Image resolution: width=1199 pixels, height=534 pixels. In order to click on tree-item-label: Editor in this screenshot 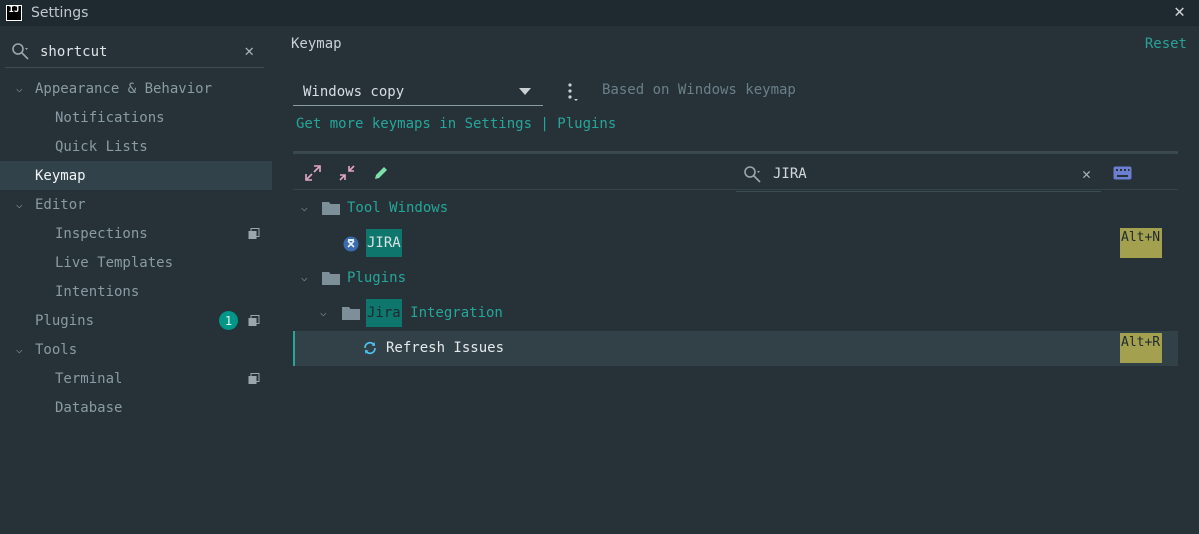, I will do `click(60, 204)`.